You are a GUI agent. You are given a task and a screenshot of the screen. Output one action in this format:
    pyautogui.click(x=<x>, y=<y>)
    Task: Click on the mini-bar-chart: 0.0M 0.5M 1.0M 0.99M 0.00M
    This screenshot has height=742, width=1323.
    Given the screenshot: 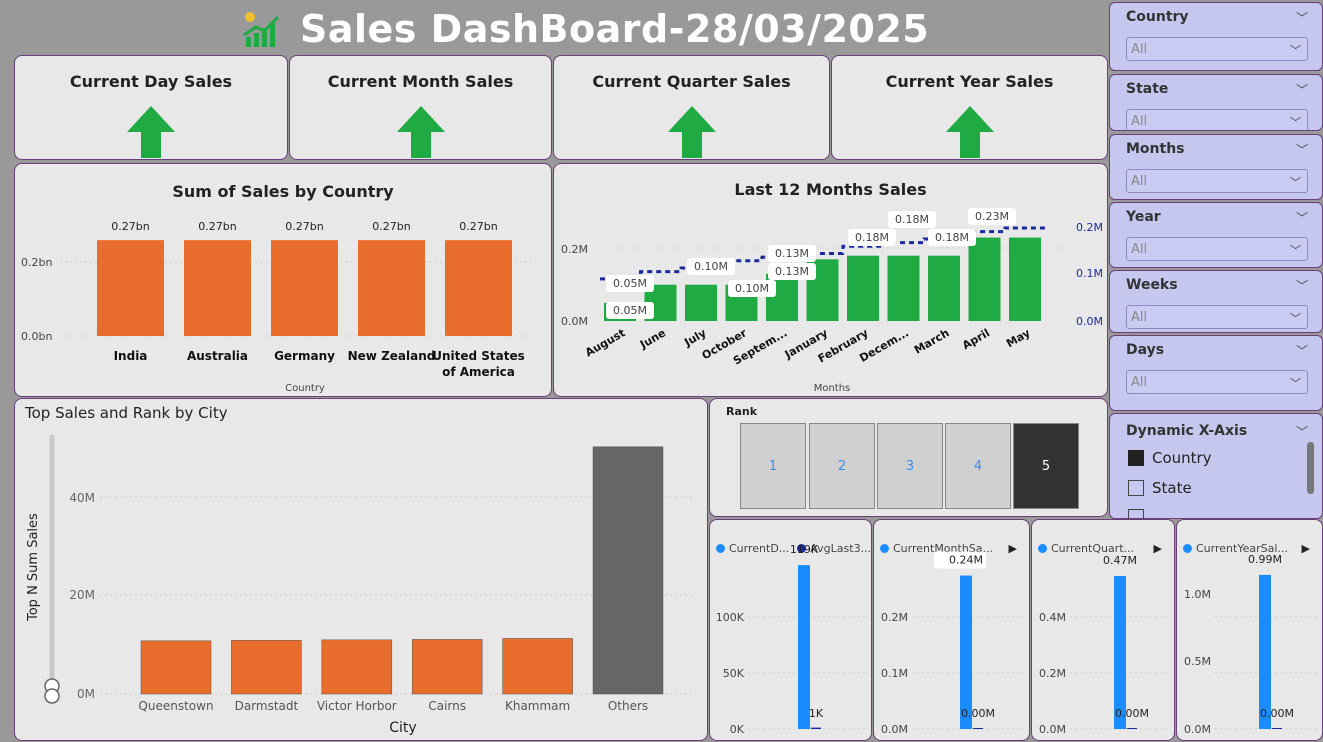 What is the action you would take?
    pyautogui.click(x=1251, y=644)
    